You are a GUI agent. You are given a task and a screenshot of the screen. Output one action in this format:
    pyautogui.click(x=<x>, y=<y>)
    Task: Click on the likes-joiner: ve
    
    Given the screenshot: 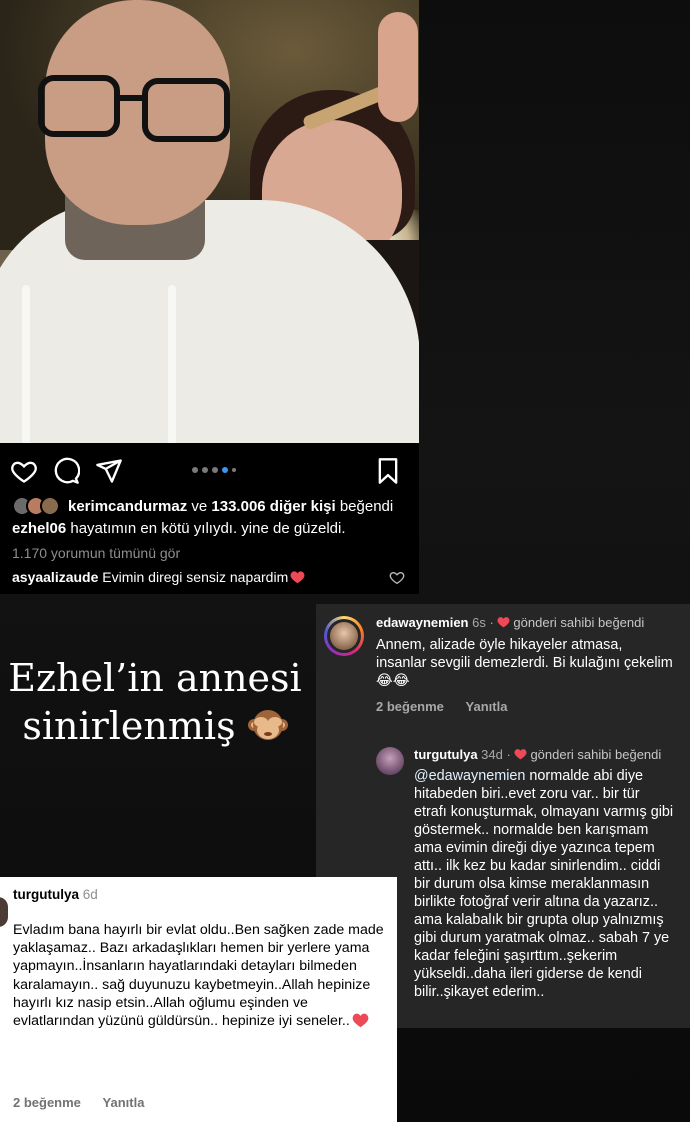 What is the action you would take?
    pyautogui.click(x=199, y=506)
    